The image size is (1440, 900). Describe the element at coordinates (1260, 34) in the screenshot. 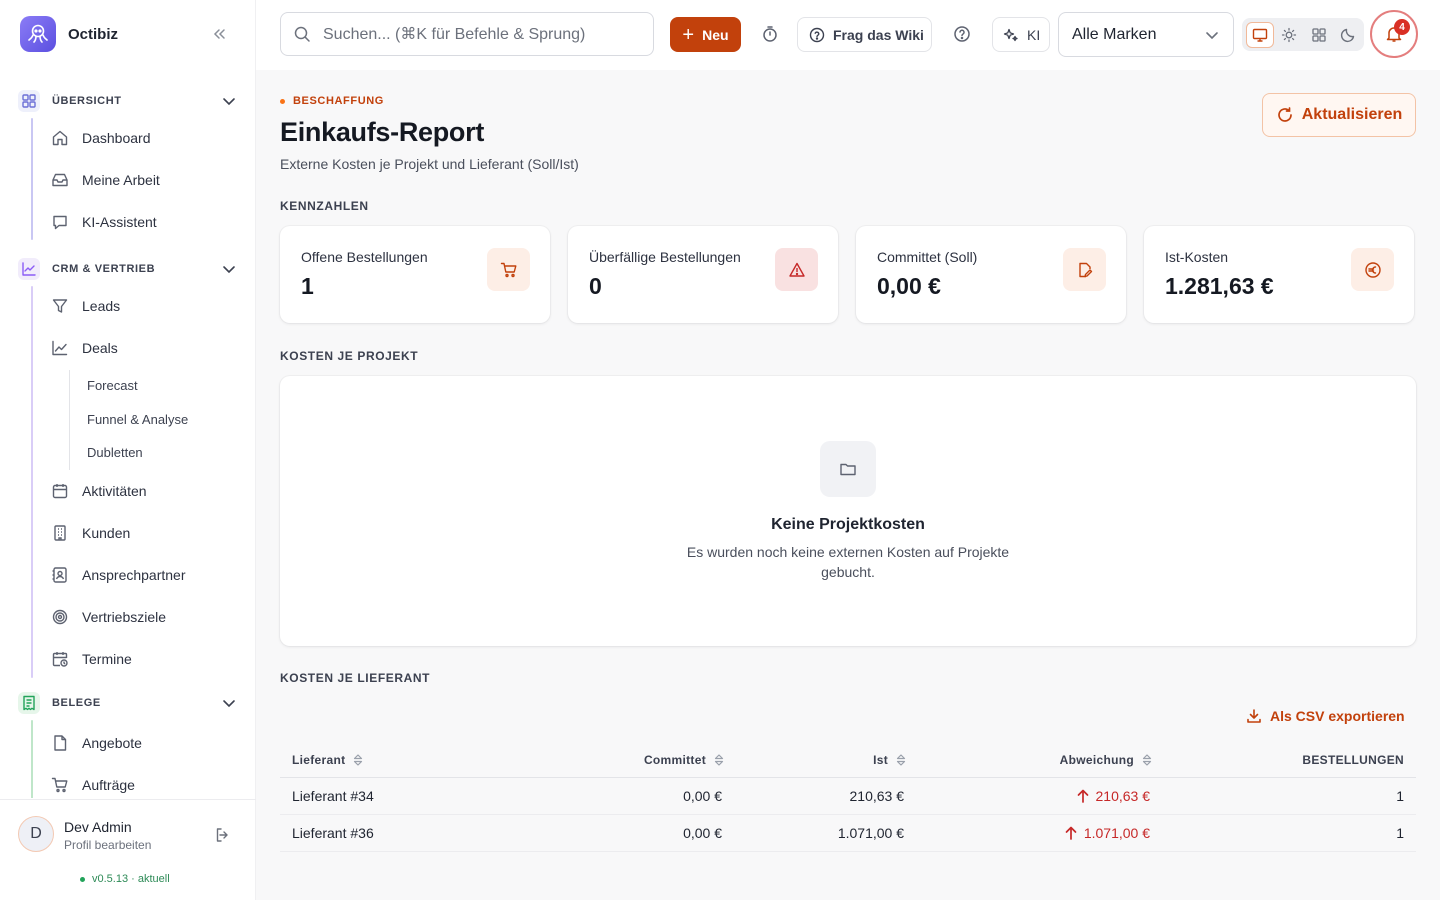

I see `monitor-icon` at that location.